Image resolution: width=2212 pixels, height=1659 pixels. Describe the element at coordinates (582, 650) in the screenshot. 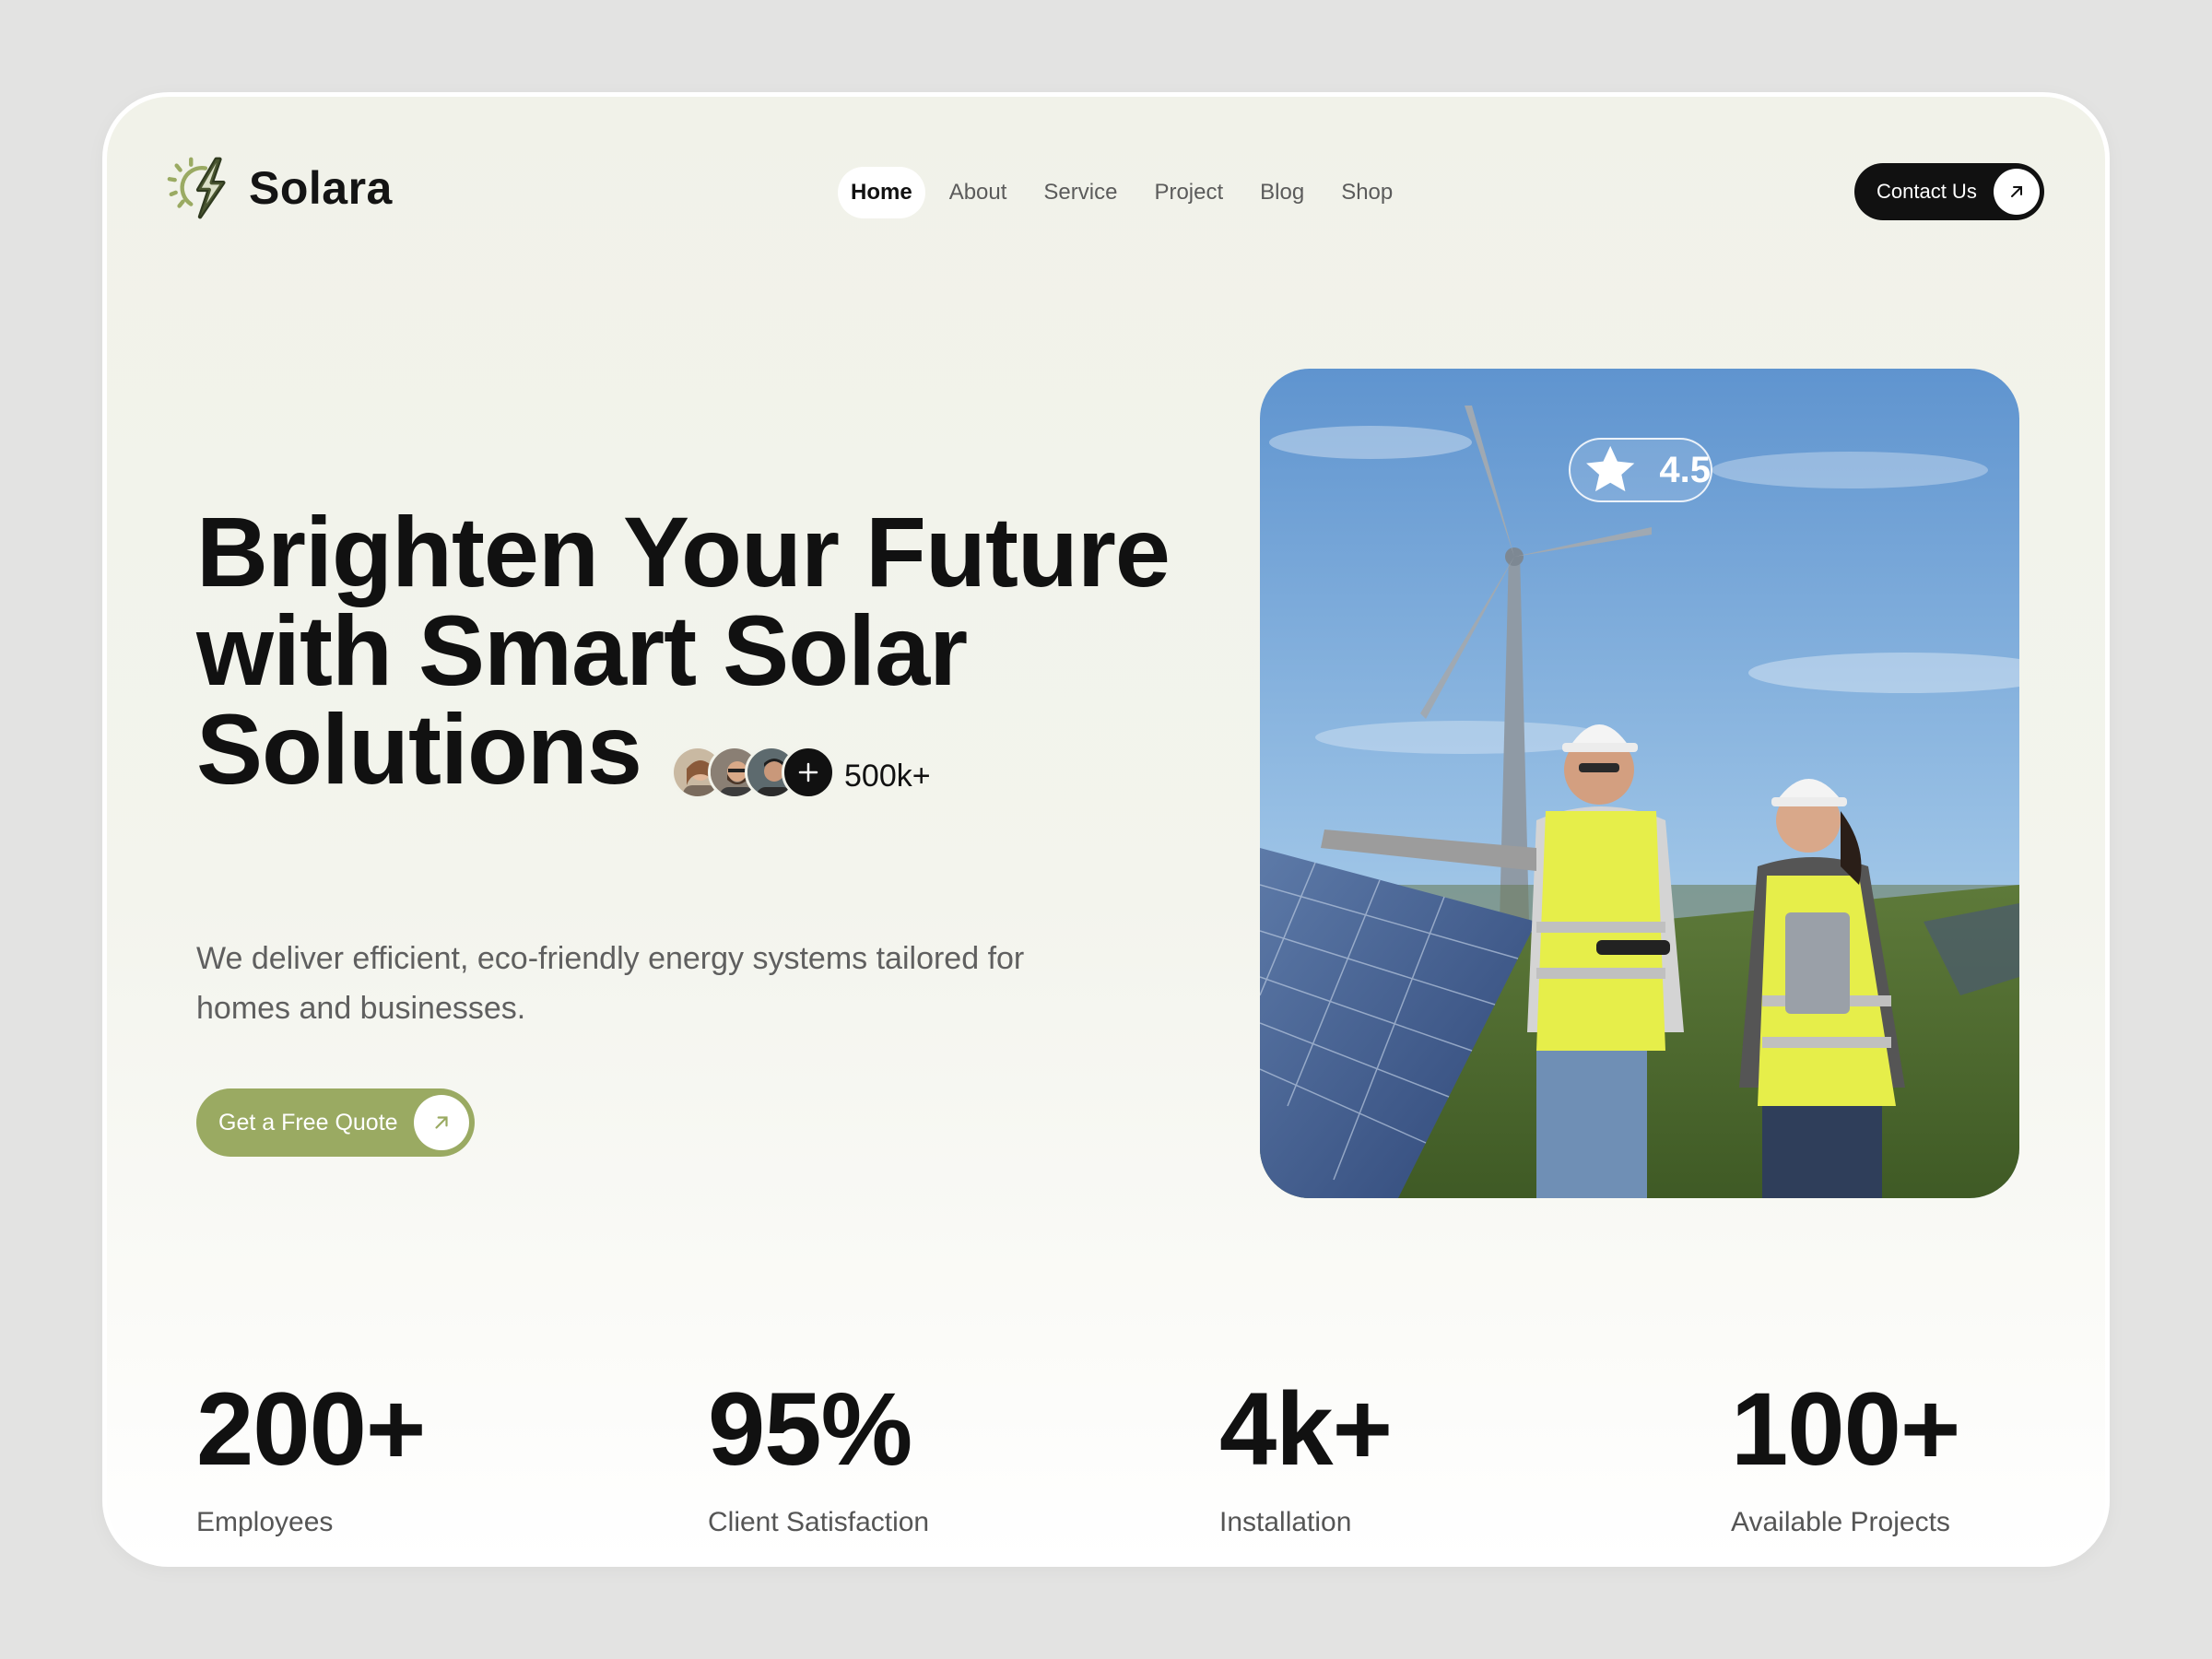

I see `hero-title-line-2: with Smart Solar` at that location.